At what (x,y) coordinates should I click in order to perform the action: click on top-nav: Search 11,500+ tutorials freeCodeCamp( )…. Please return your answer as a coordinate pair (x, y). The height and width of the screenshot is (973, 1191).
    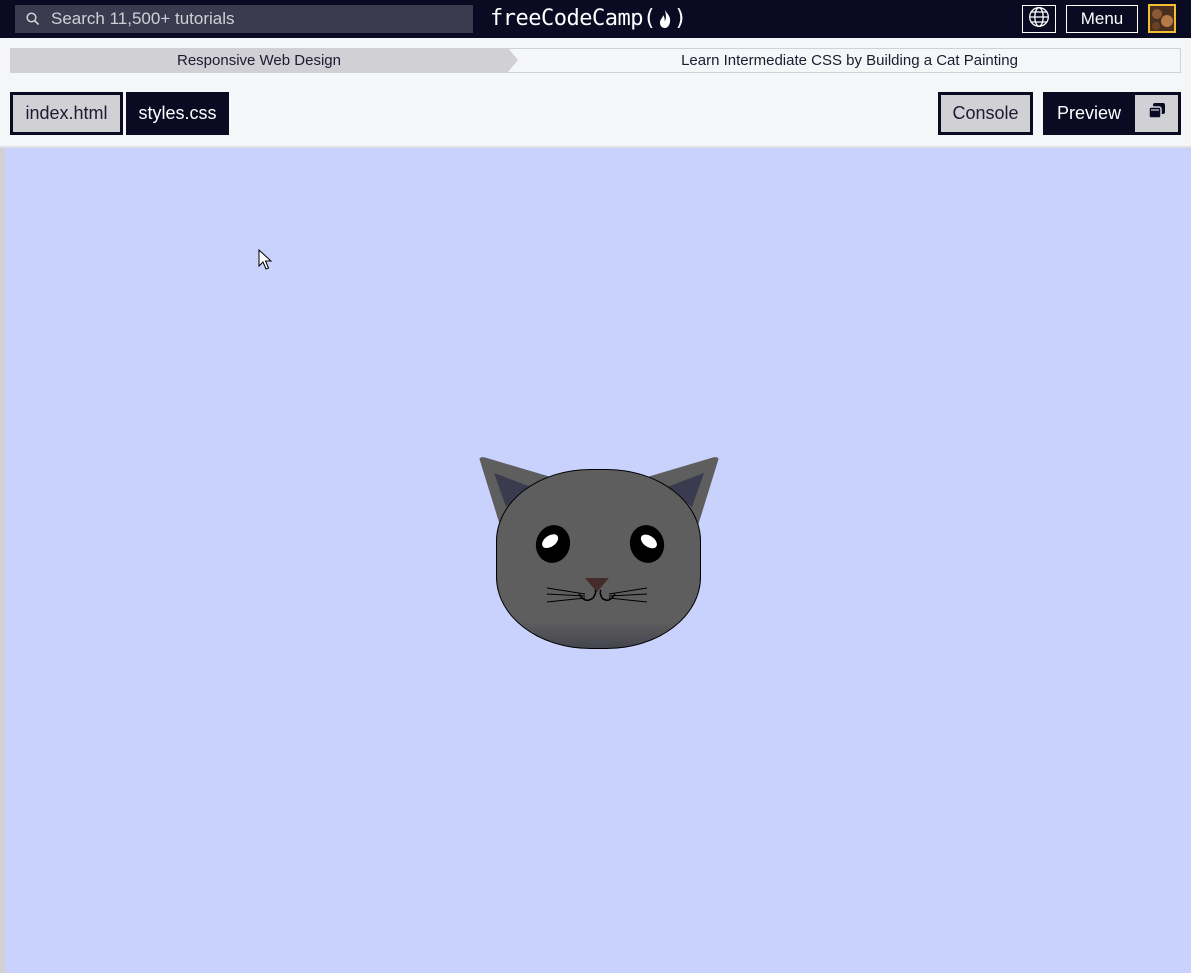
    Looking at the image, I should click on (595, 19).